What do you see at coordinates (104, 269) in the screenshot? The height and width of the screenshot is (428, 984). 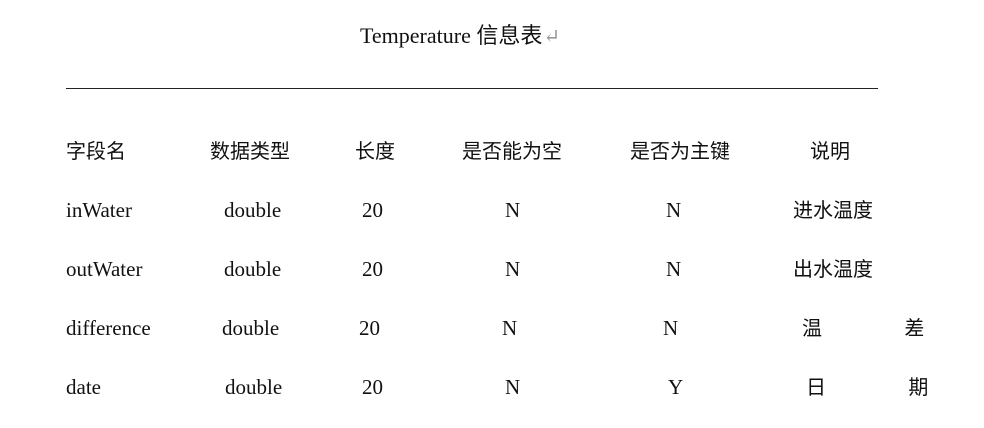 I see `table-row-field: outWater` at bounding box center [104, 269].